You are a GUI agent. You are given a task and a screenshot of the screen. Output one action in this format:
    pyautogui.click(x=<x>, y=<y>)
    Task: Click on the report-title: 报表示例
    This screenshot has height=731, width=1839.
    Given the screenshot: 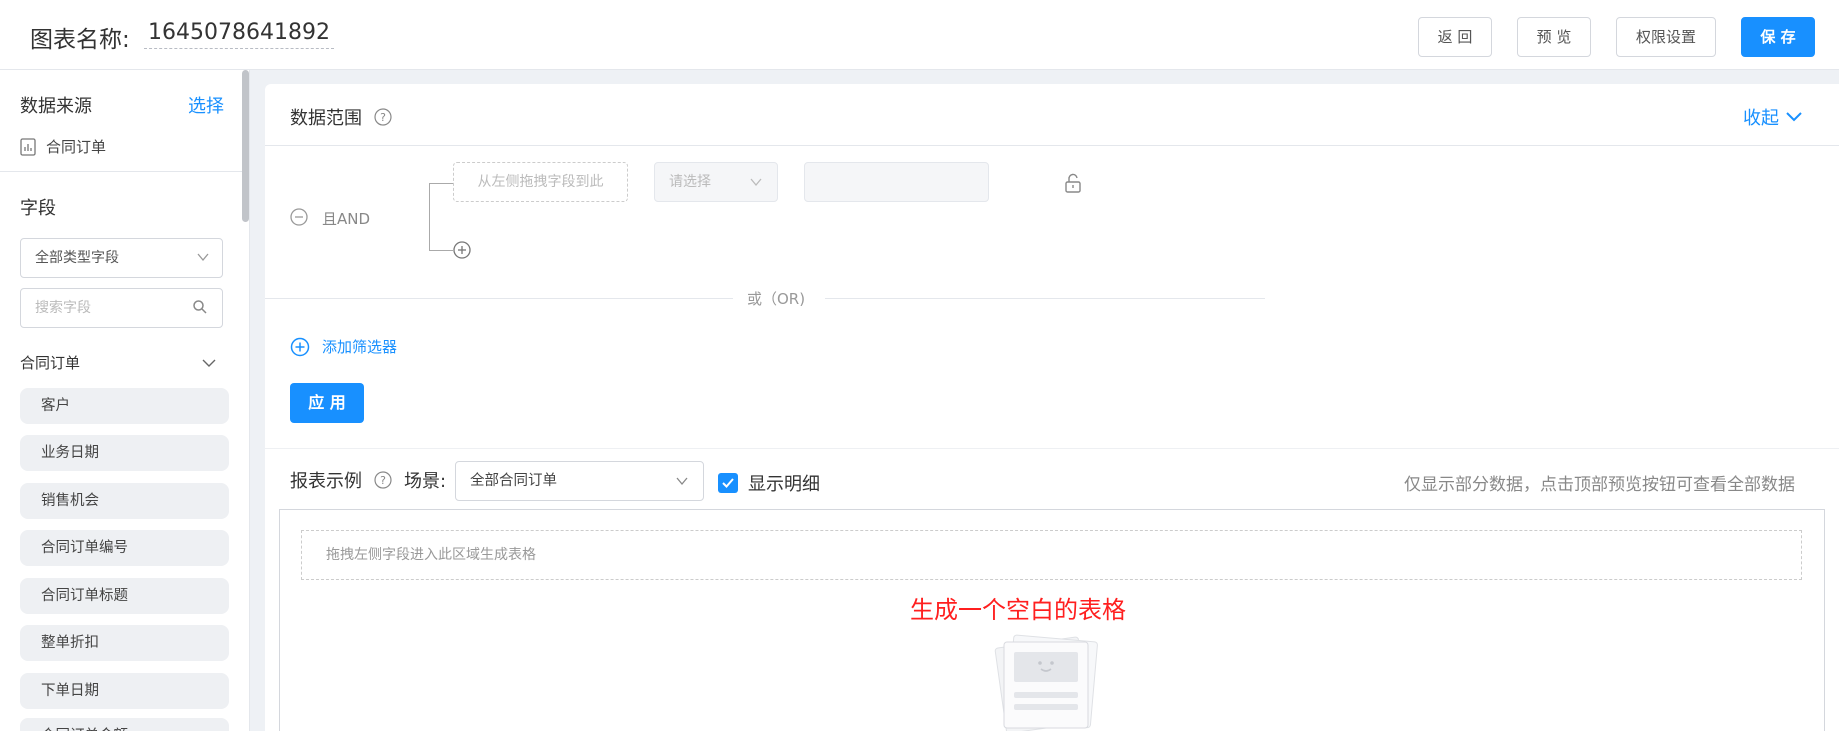 What is the action you would take?
    pyautogui.click(x=326, y=481)
    